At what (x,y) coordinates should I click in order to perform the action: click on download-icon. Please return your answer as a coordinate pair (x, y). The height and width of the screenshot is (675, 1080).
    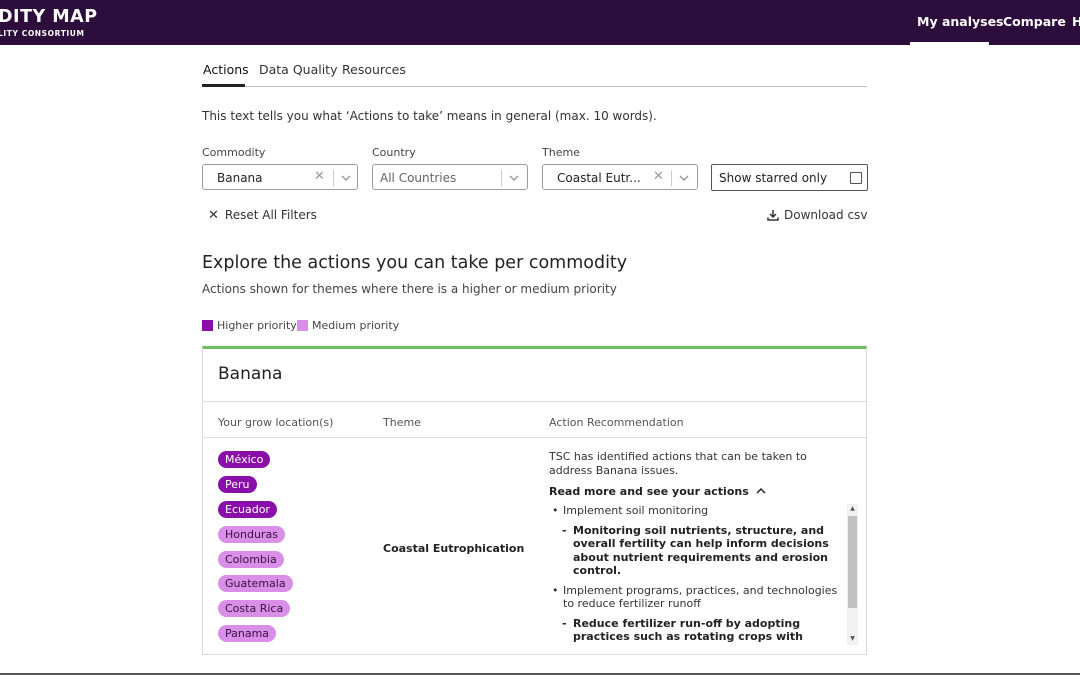
    Looking at the image, I should click on (773, 215).